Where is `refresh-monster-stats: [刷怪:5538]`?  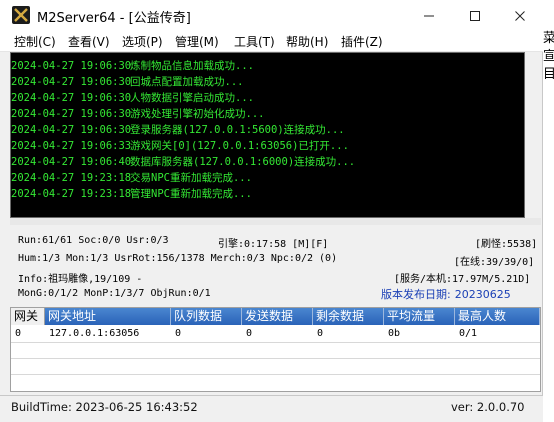 refresh-monster-stats: [刷怪:5538] is located at coordinates (506, 244).